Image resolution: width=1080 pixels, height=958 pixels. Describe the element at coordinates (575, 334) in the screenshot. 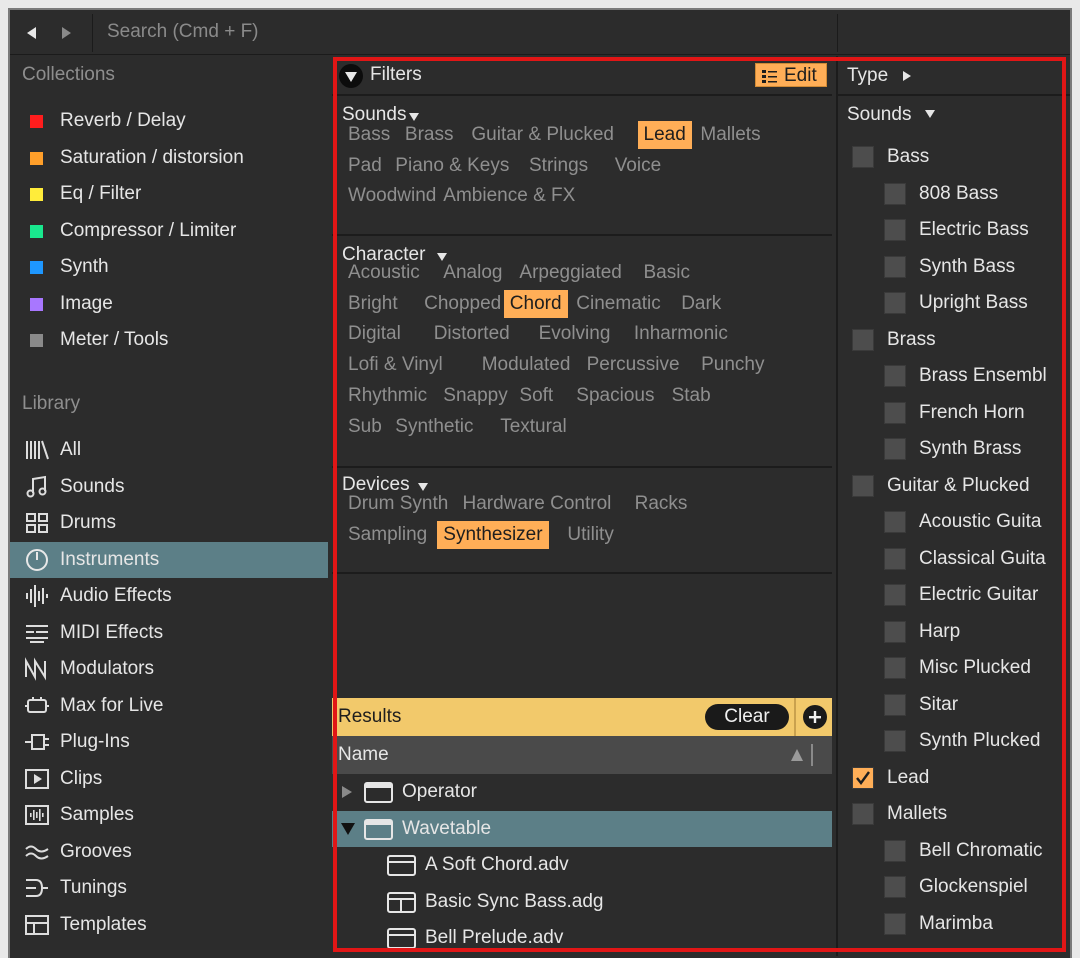

I see `filter-chip: Evolving` at that location.